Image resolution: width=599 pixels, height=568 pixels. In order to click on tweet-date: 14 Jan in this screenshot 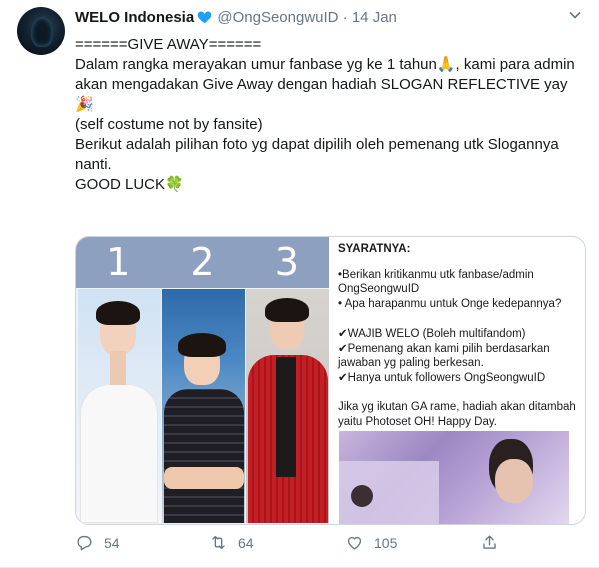, I will do `click(374, 17)`.